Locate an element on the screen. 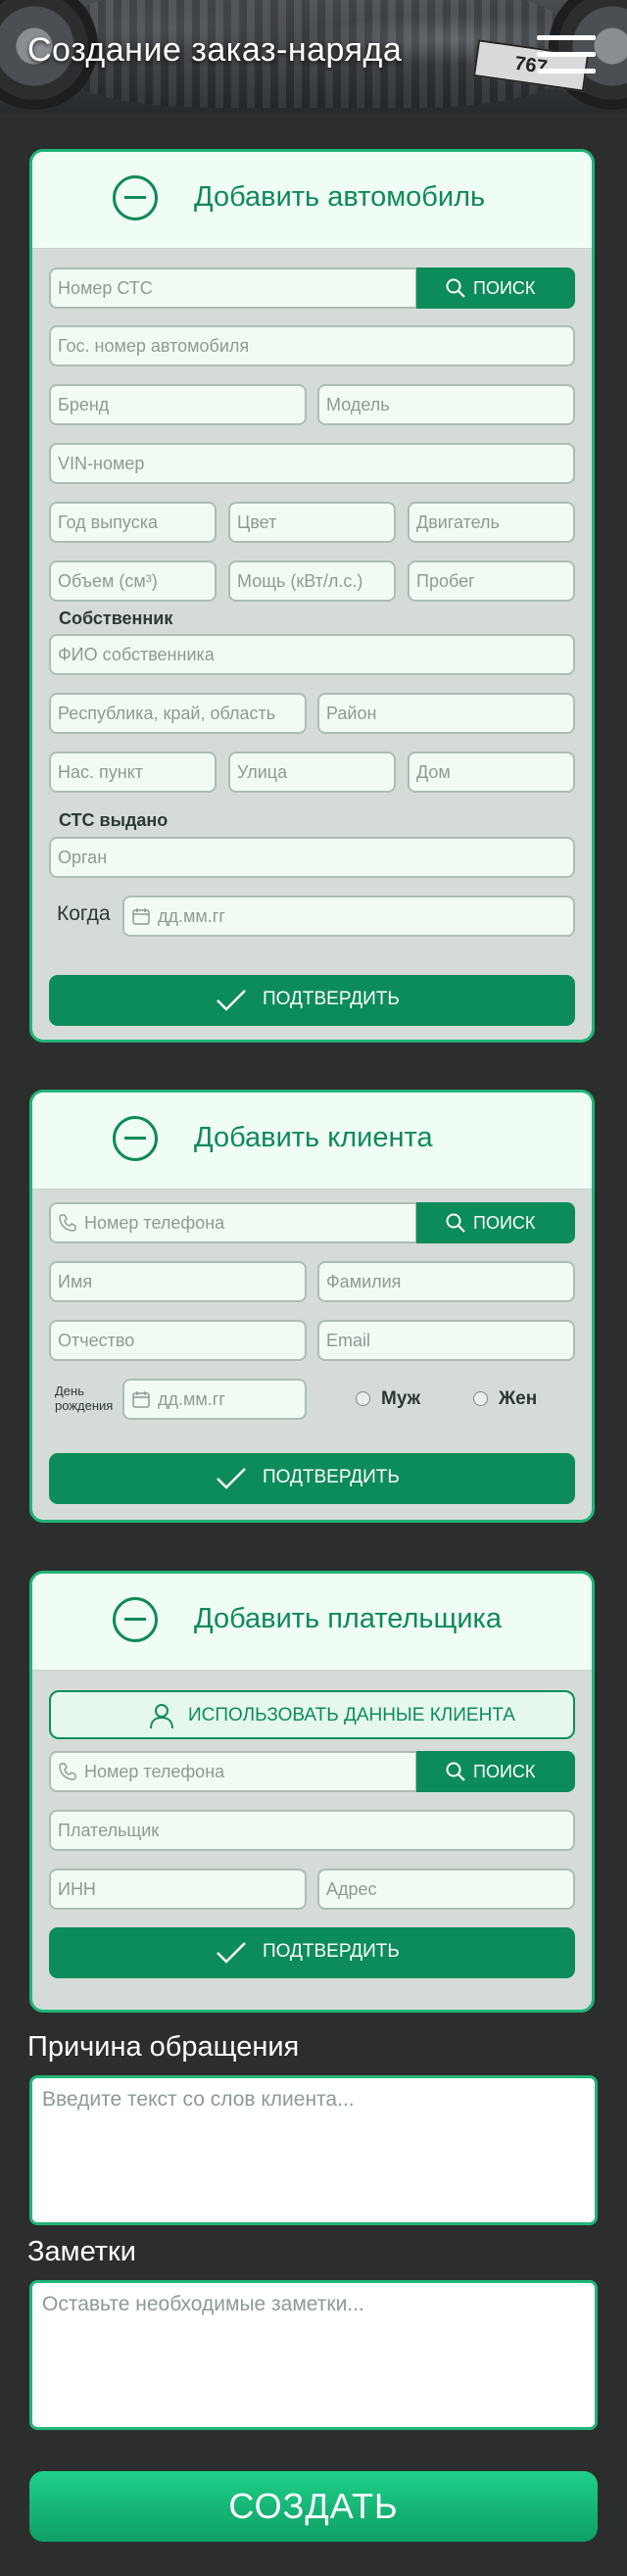 The height and width of the screenshot is (2576, 627). gender-male-label: Муж is located at coordinates (401, 1398).